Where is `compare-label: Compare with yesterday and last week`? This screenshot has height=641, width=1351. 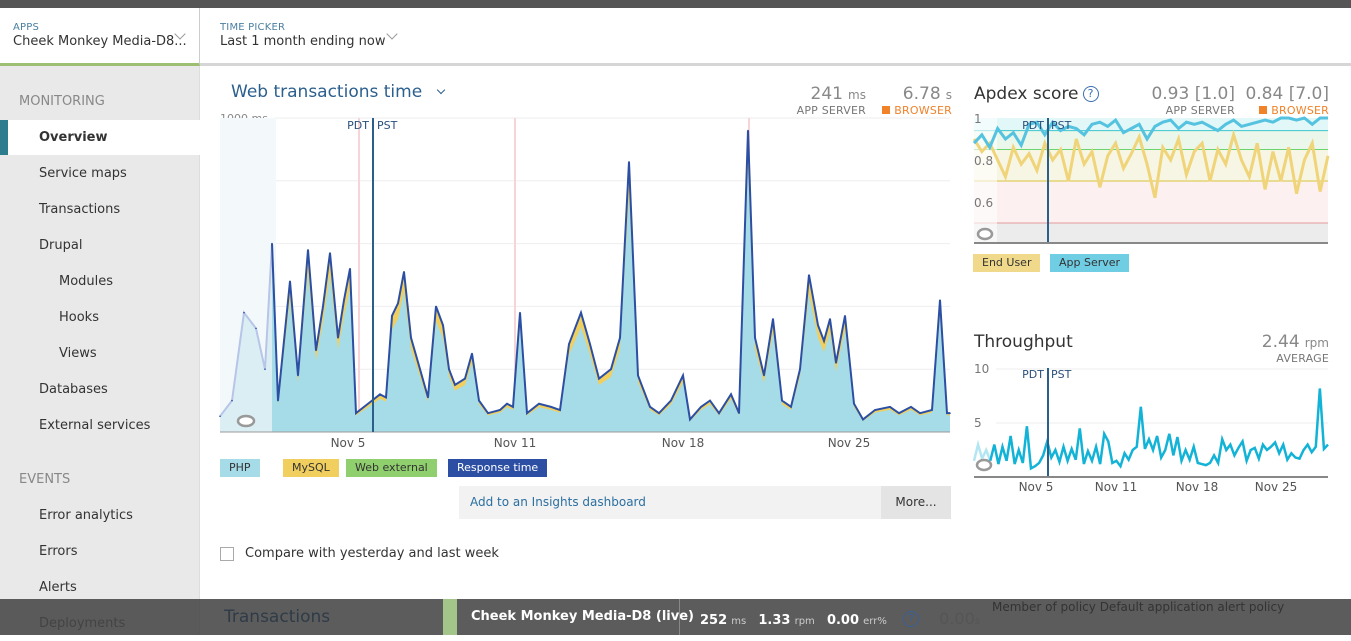 compare-label: Compare with yesterday and last week is located at coordinates (372, 553).